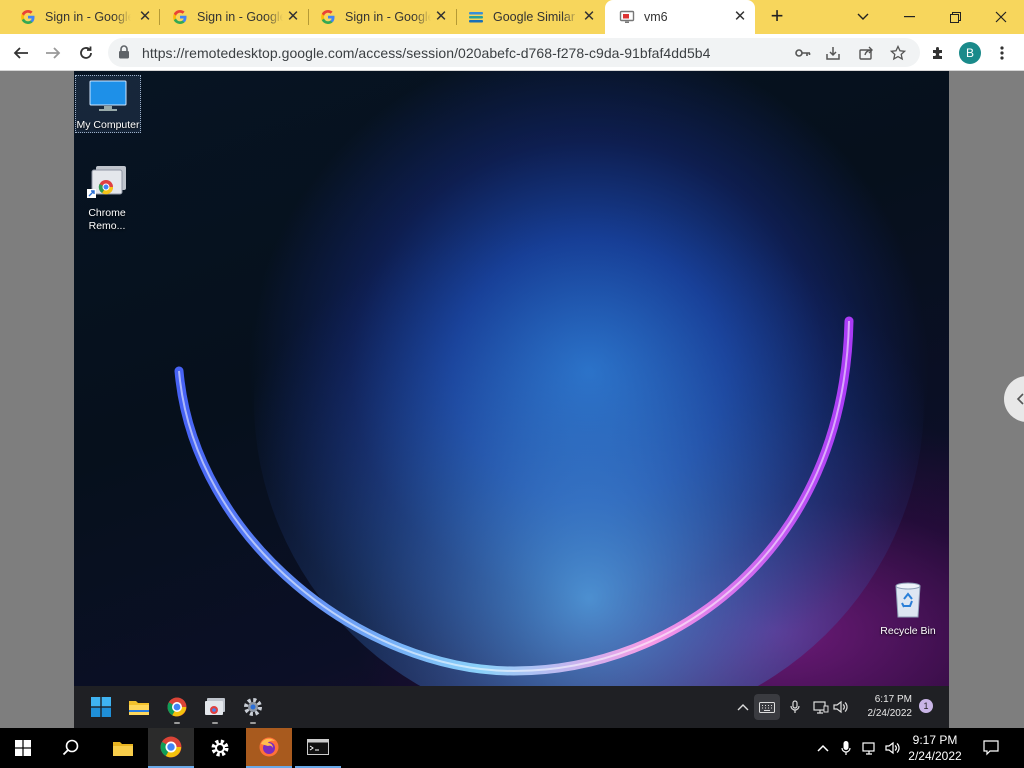 The image size is (1024, 768). Describe the element at coordinates (536, 17) in the screenshot. I see `tab-title: Google Similar Pages` at that location.